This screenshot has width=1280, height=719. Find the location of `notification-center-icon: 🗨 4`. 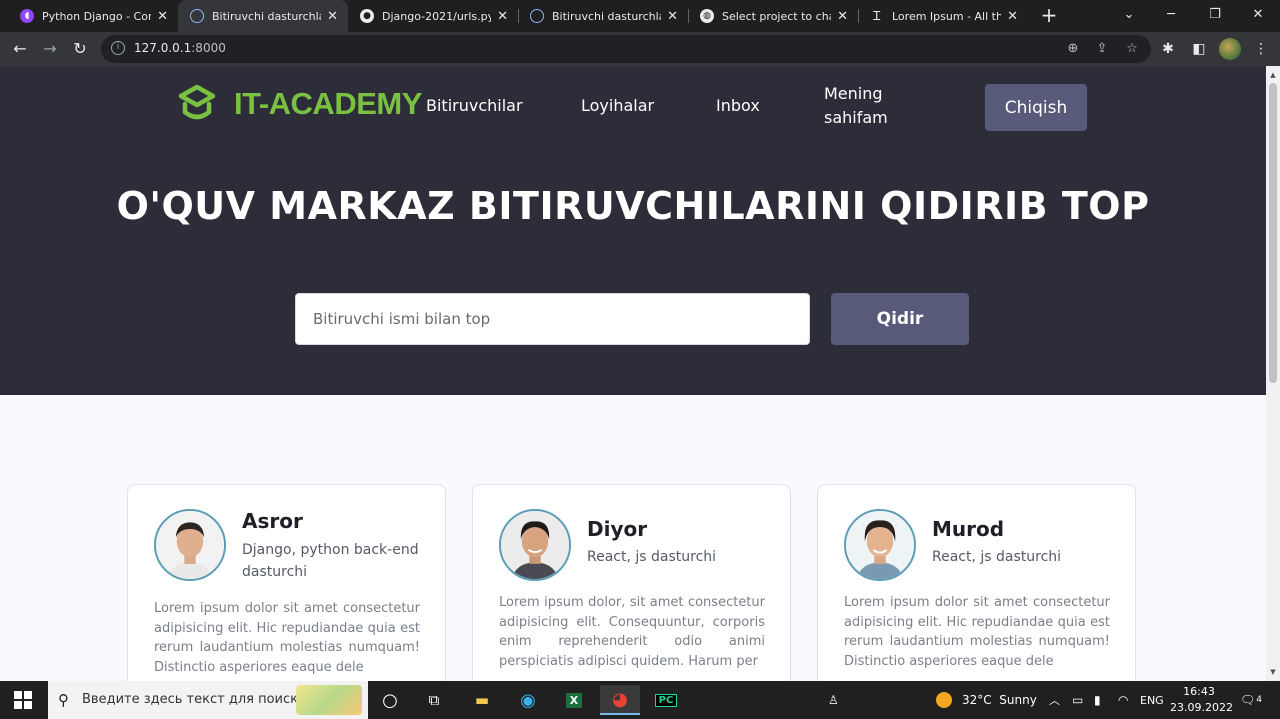

notification-center-icon: 🗨 4 is located at coordinates (1251, 700).